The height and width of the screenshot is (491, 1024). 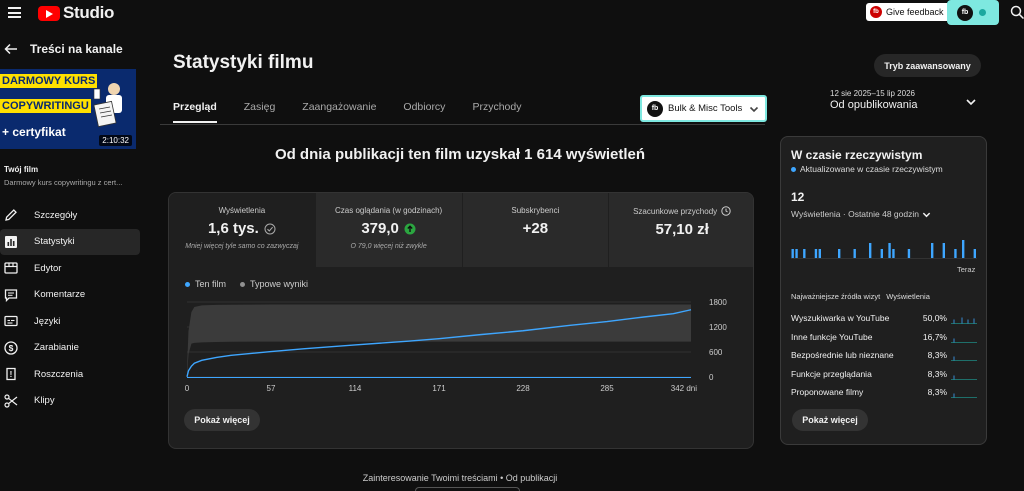 What do you see at coordinates (703, 108) in the screenshot?
I see `bulk-misc-tools-button: fb Bulk & Misc Tools` at bounding box center [703, 108].